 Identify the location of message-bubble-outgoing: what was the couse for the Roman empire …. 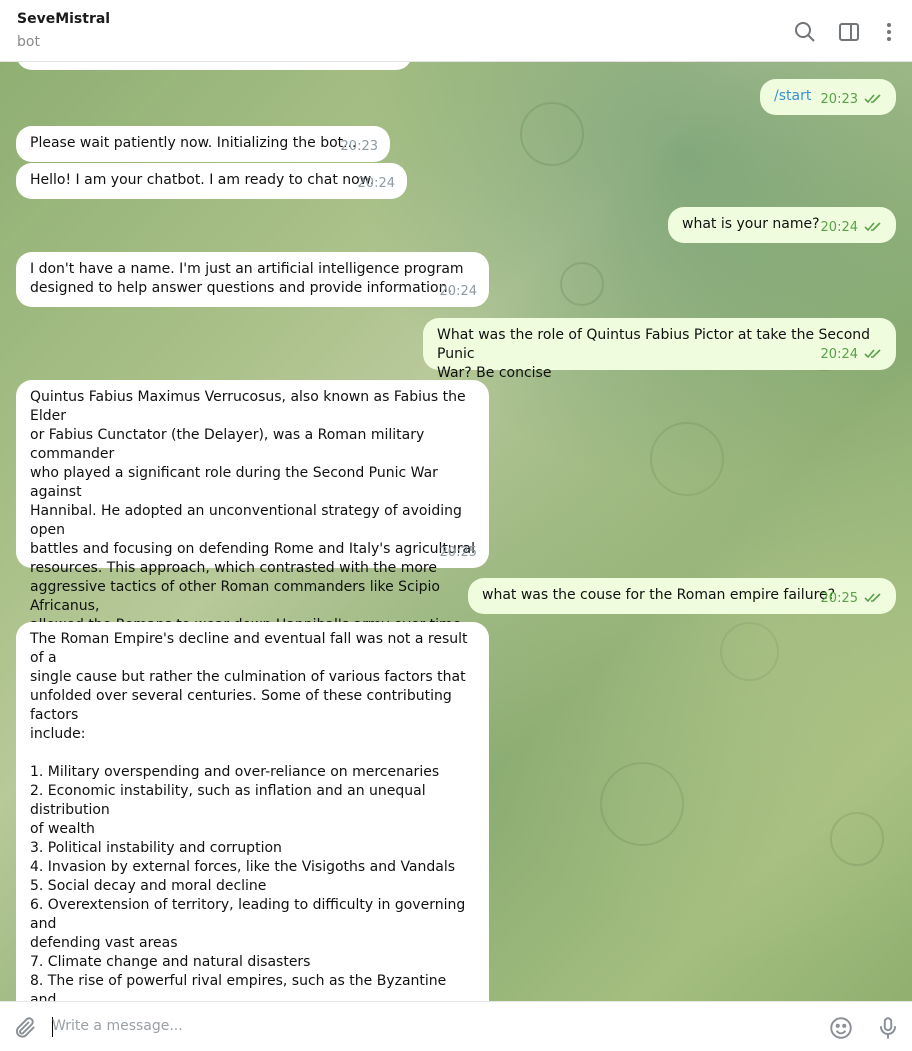
(682, 596).